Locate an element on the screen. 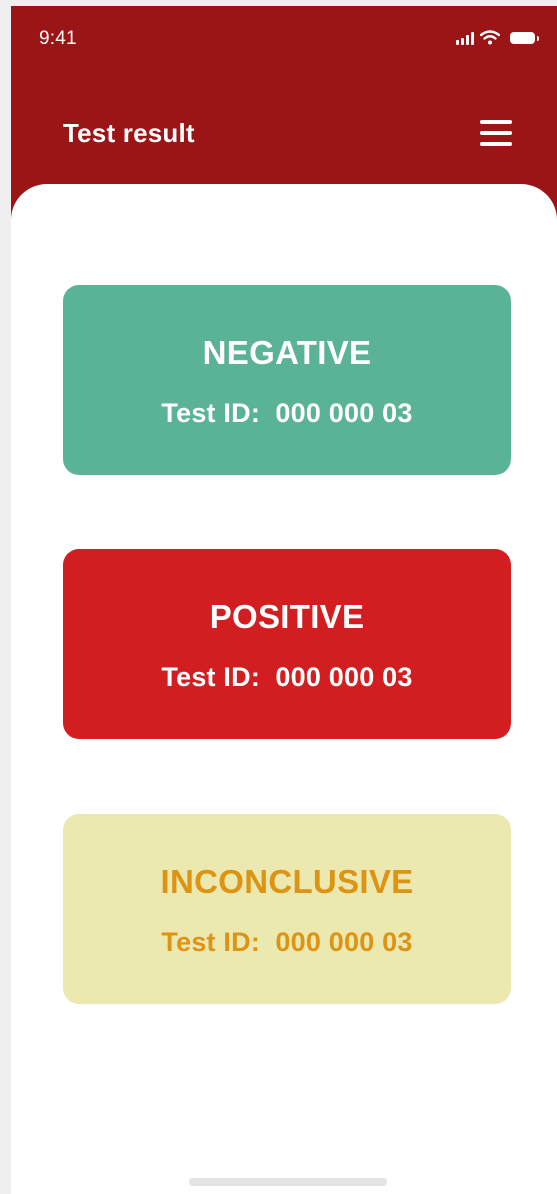  battery-icon is located at coordinates (524, 38).